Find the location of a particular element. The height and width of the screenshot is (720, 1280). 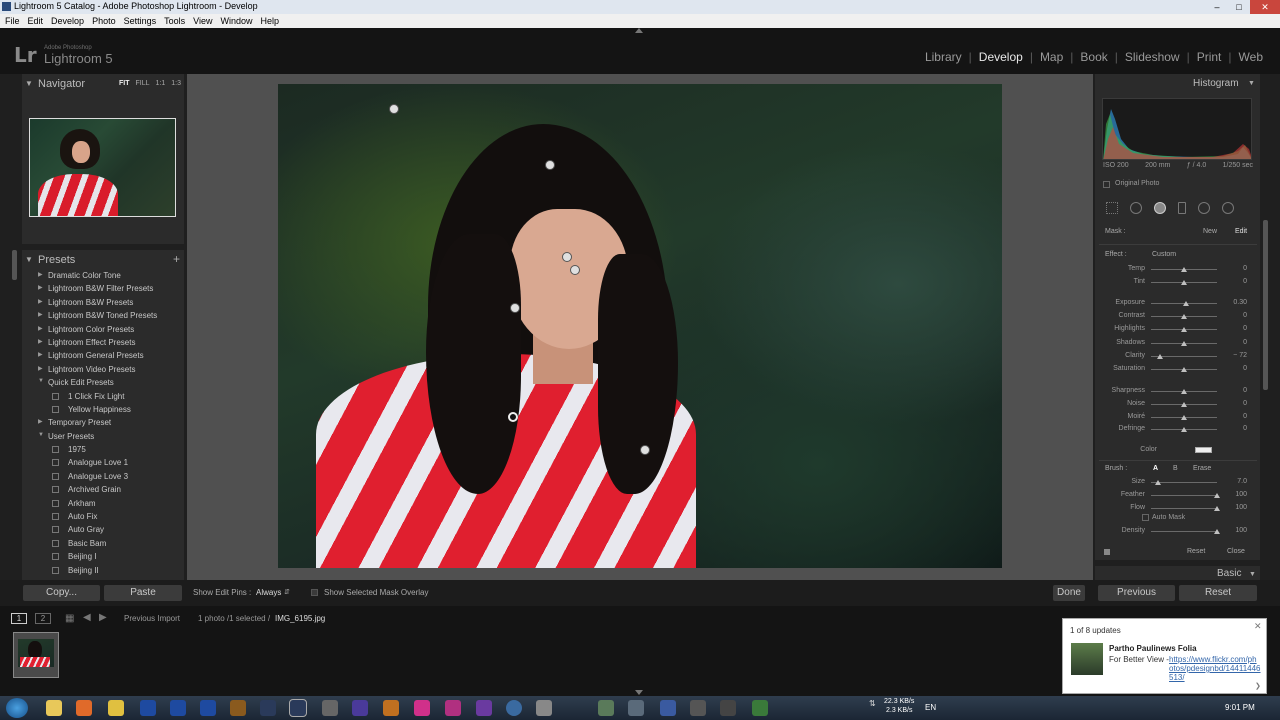

basic-panel-title: Basic is located at coordinates (1229, 573).